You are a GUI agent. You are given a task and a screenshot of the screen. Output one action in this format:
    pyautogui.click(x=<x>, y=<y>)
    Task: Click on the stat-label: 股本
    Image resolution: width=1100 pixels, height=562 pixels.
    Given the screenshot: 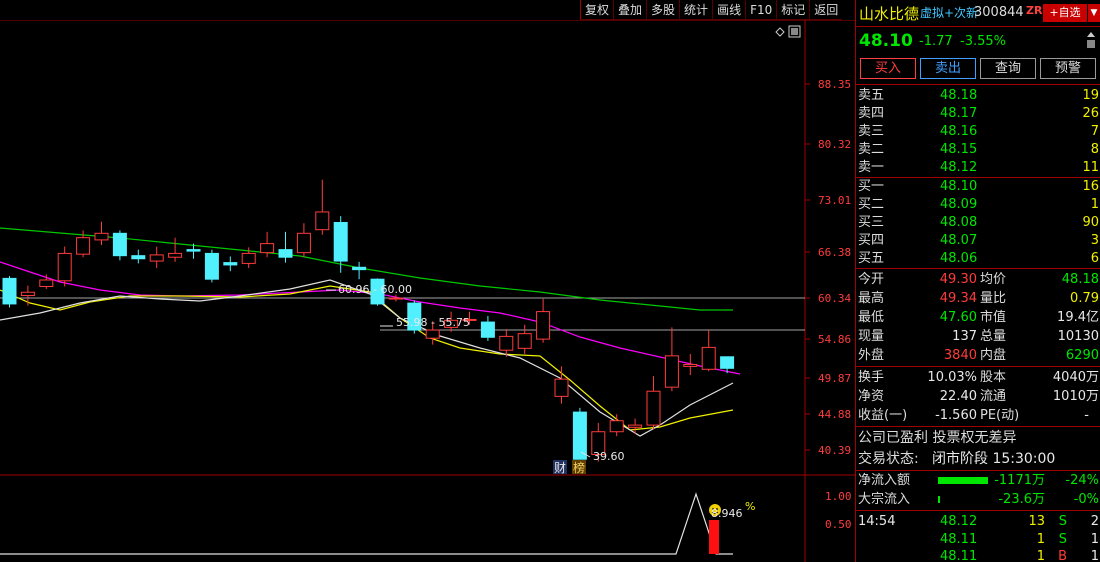 What is the action you would take?
    pyautogui.click(x=993, y=377)
    